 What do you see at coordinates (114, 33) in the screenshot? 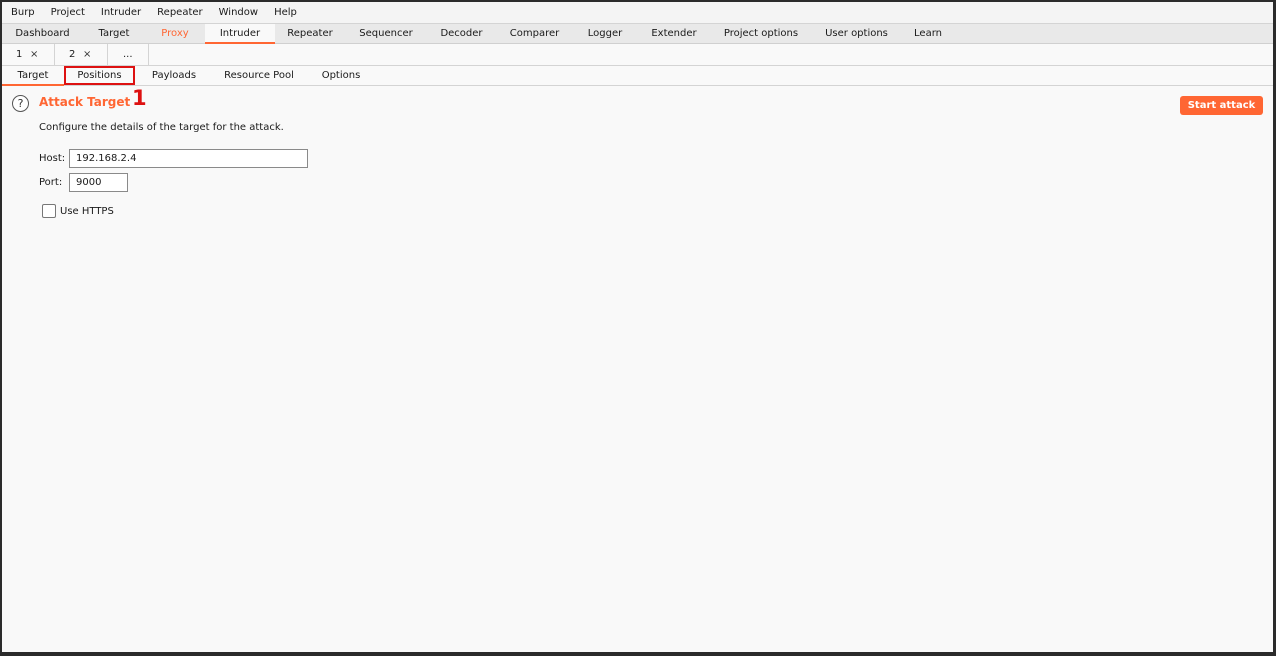
I see `tab-target: Target` at bounding box center [114, 33].